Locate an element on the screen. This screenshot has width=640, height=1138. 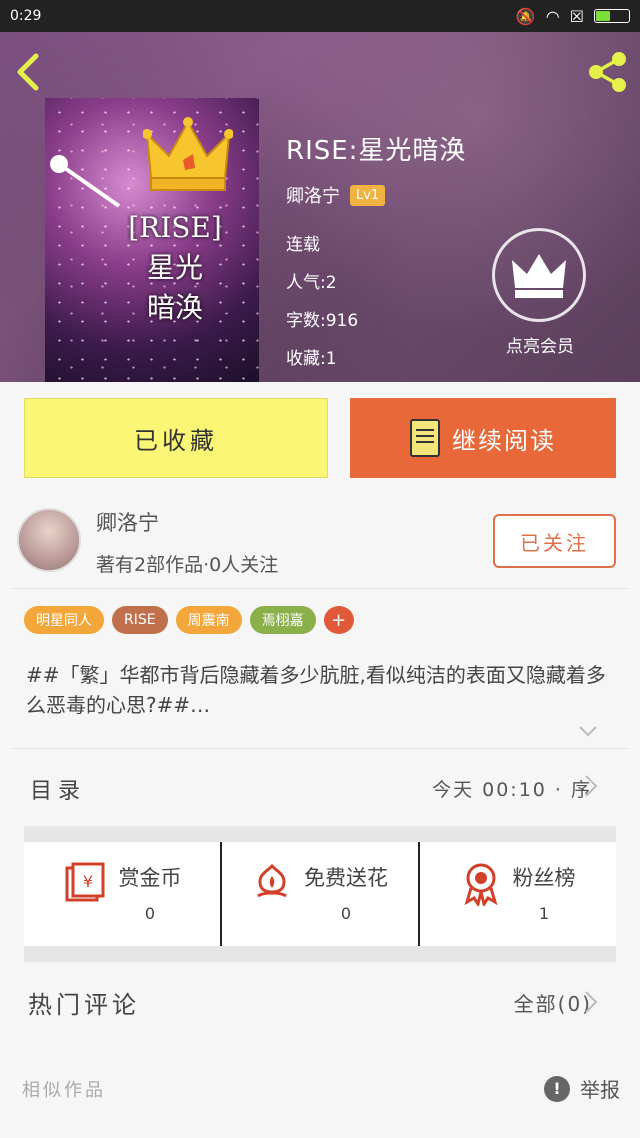
vip-label: 点亮会员 is located at coordinates (540, 344).